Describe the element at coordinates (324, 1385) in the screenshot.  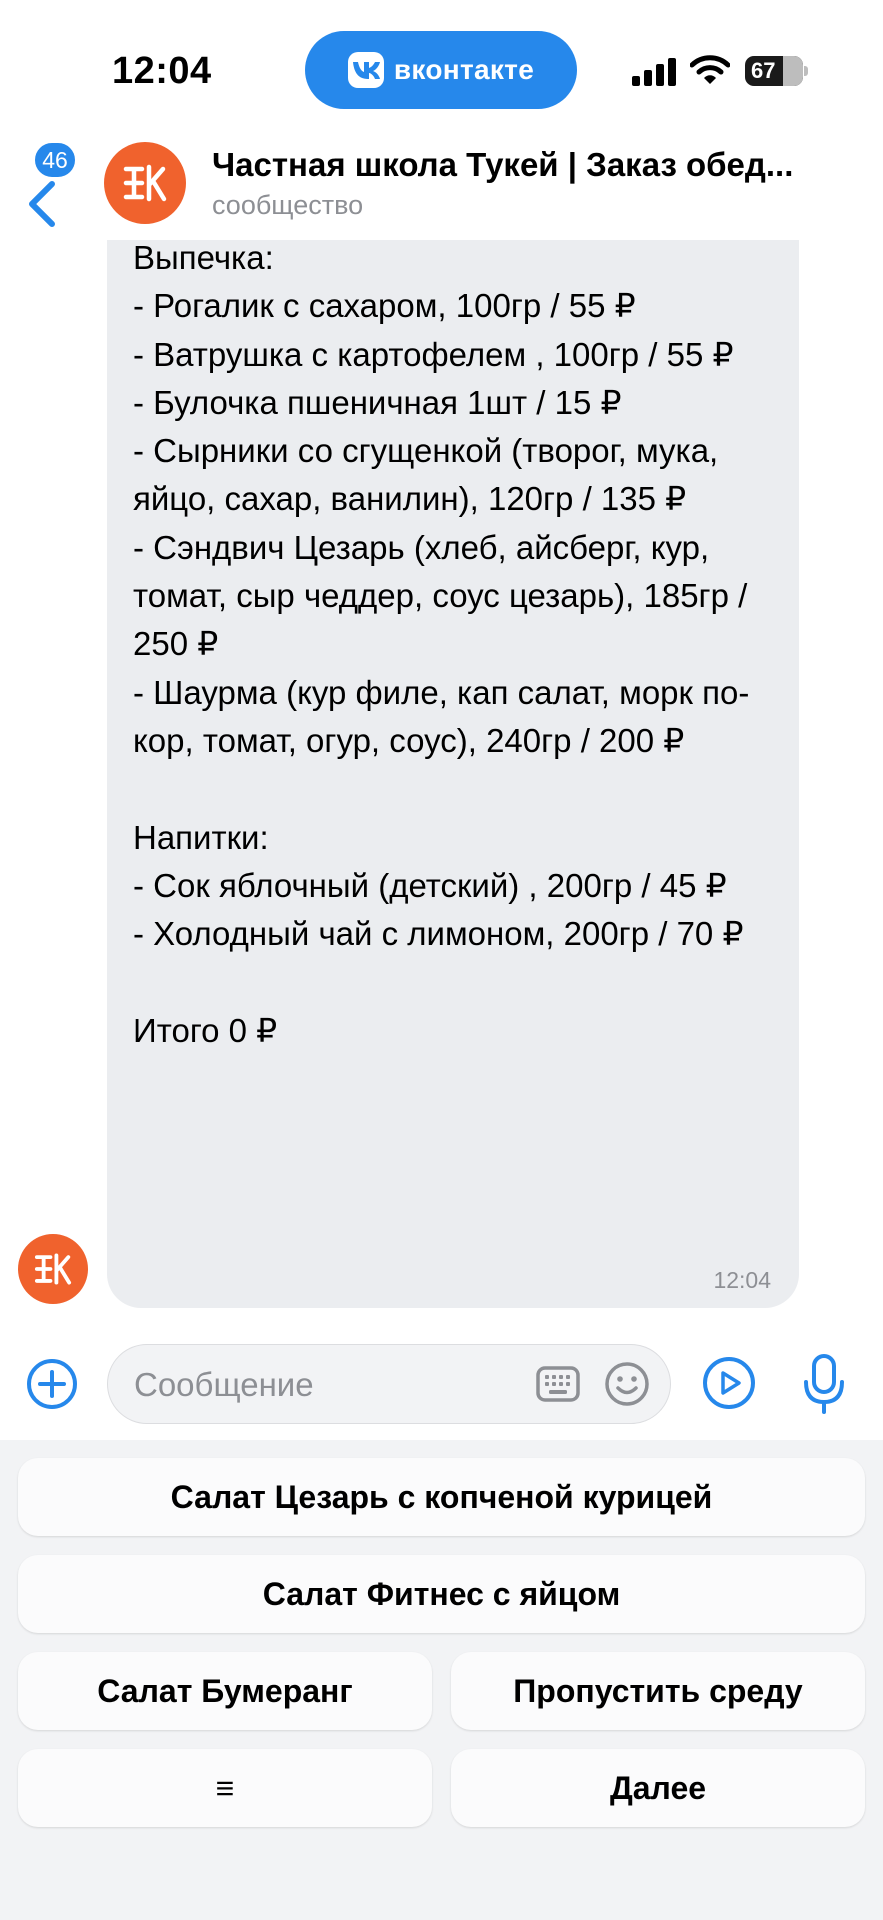
I see `message-input` at that location.